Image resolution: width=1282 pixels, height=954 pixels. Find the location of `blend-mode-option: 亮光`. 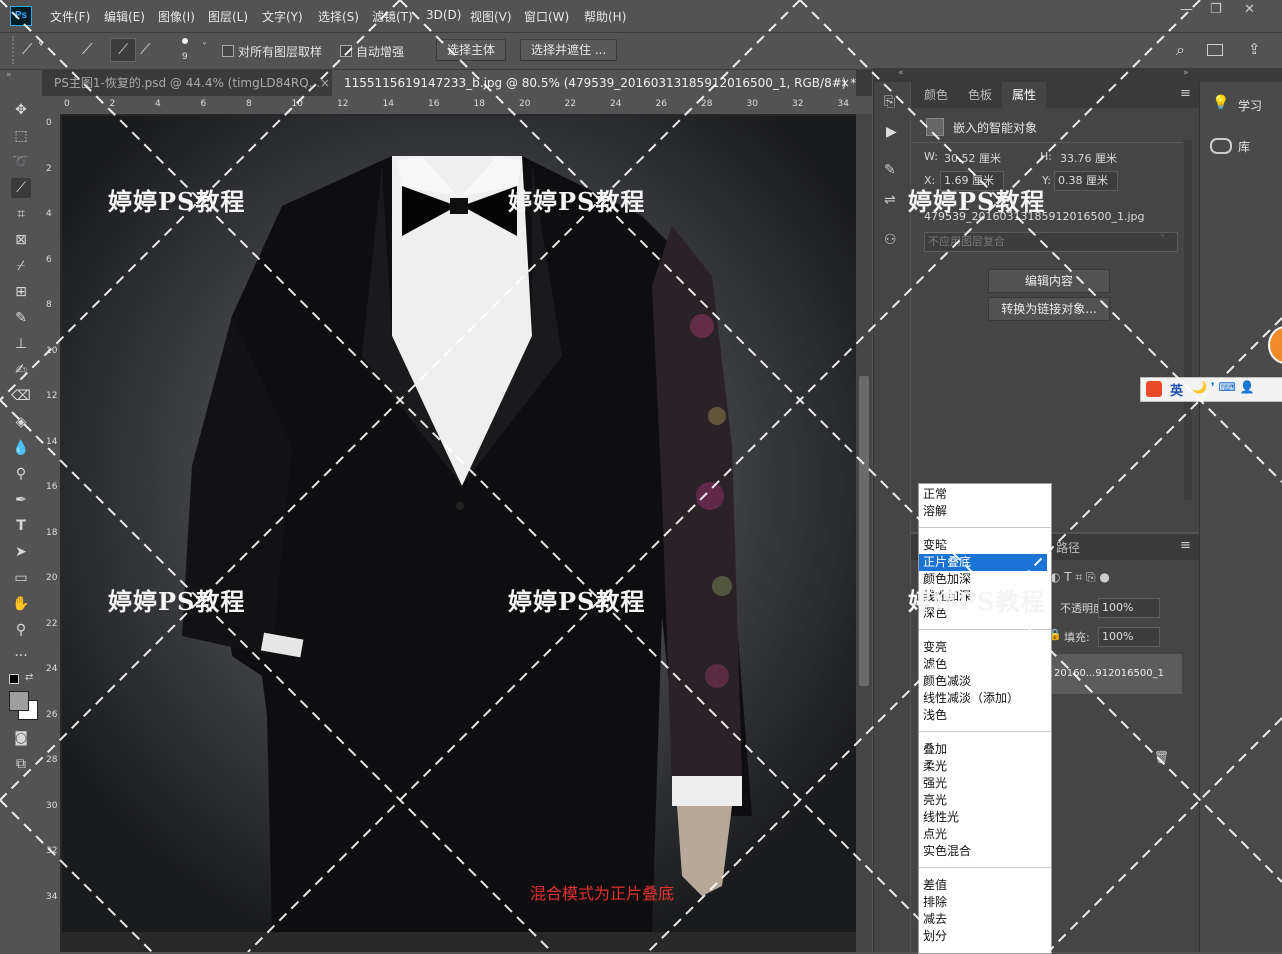

blend-mode-option: 亮光 is located at coordinates (935, 800).